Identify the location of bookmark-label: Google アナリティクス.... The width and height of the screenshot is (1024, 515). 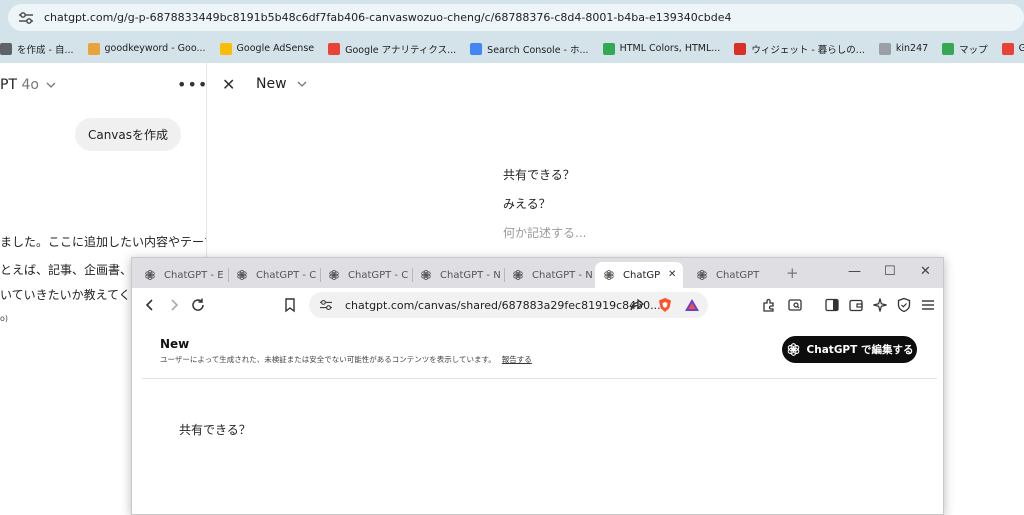
(401, 50).